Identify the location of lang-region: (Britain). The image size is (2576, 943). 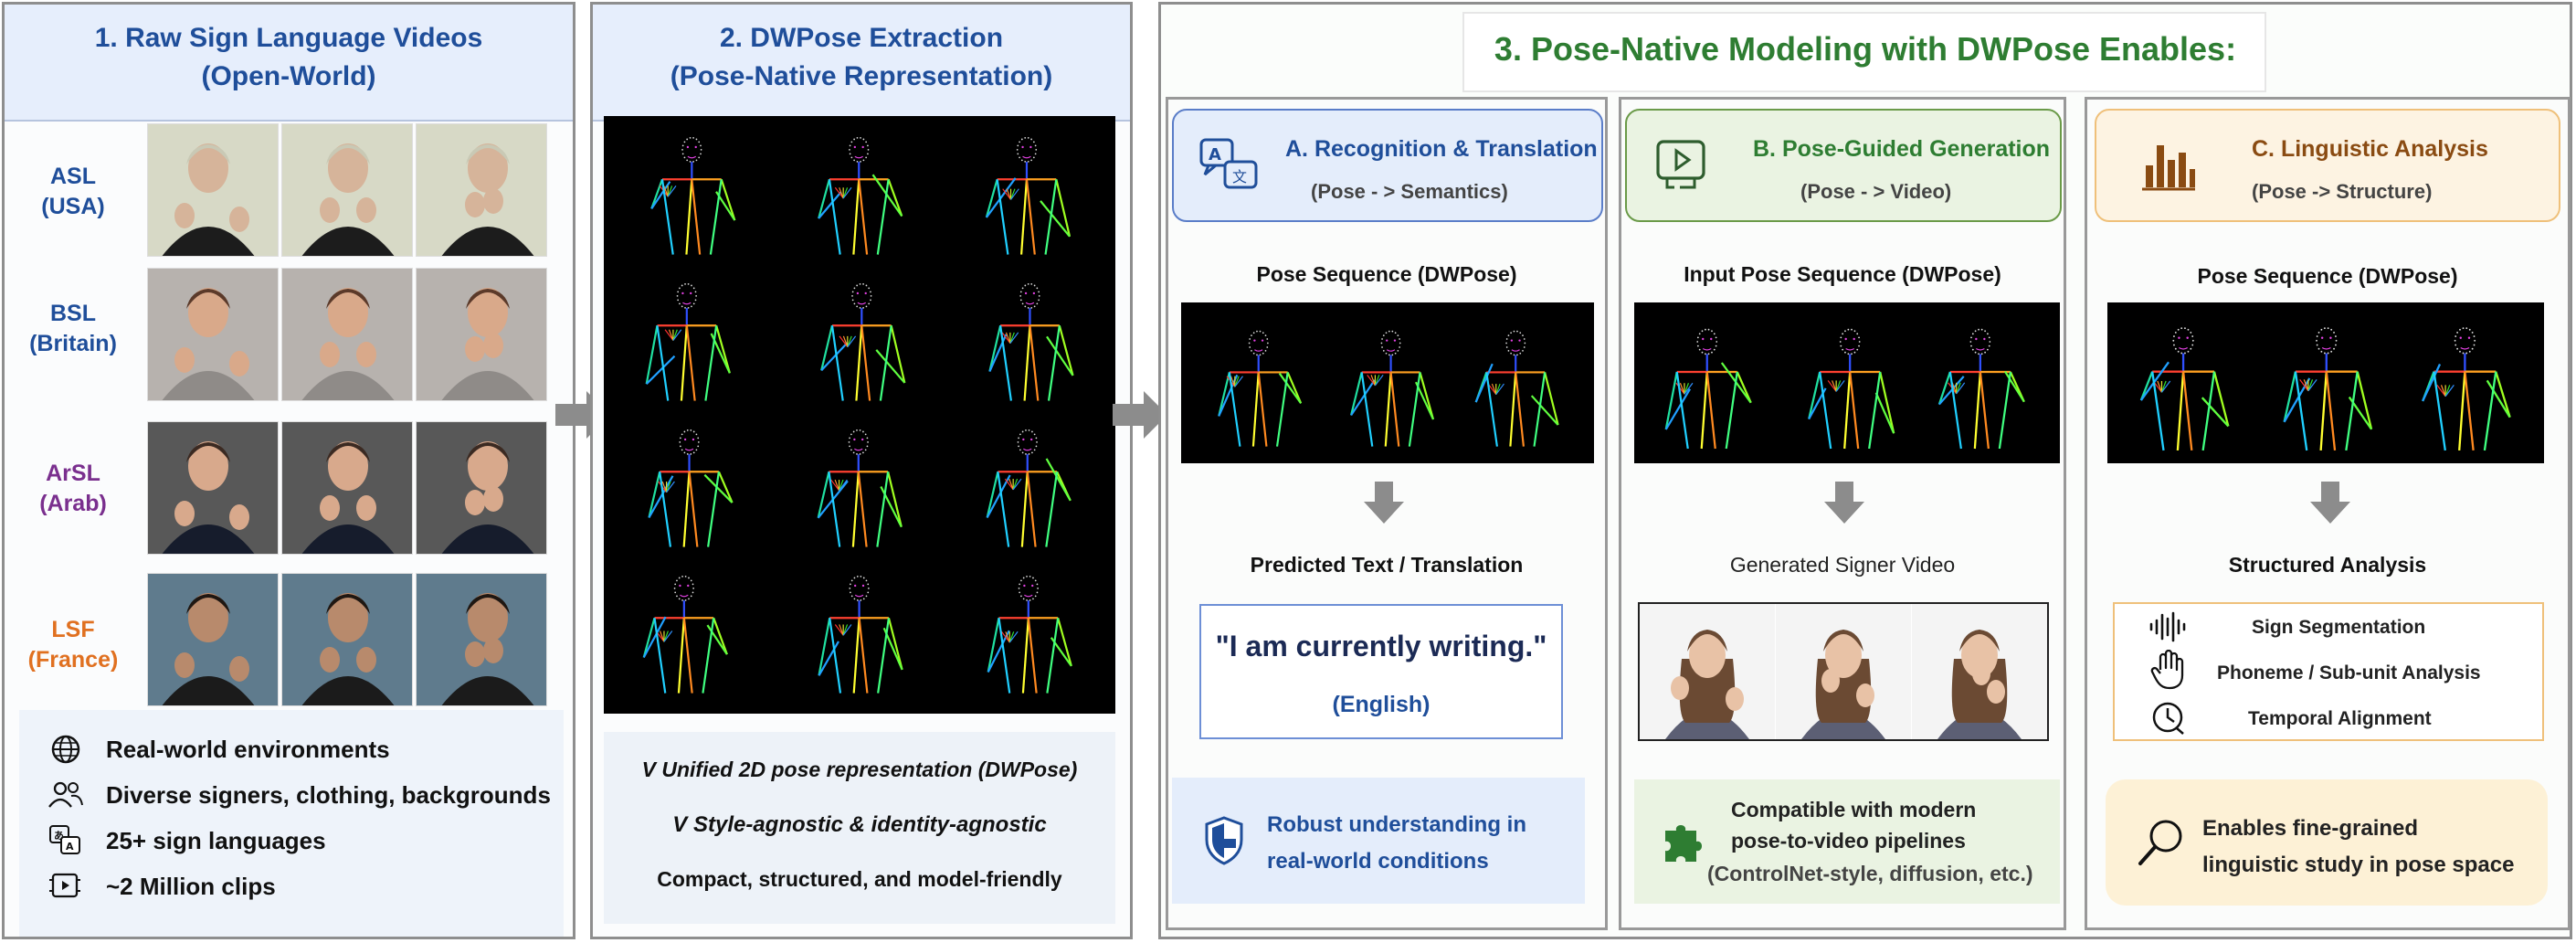
(73, 343).